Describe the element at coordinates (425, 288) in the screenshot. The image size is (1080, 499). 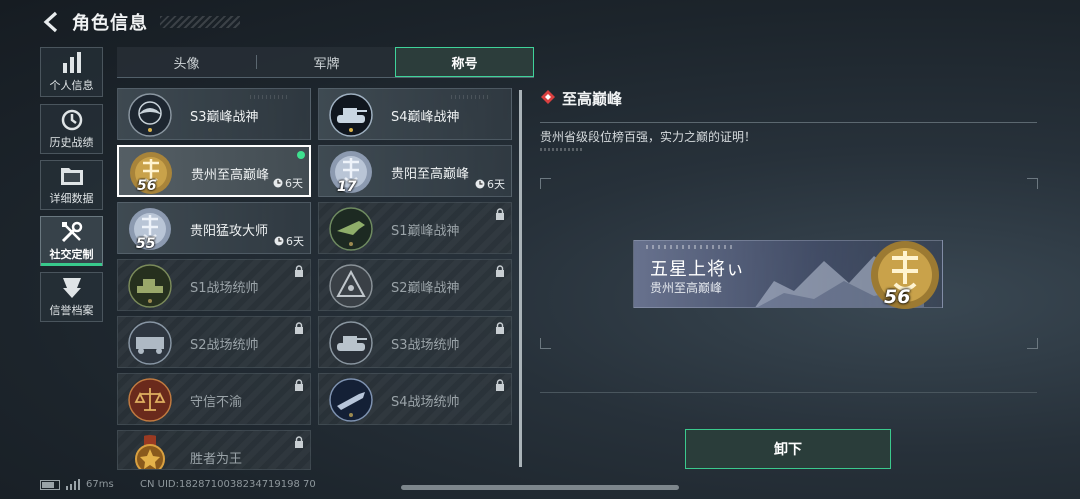
I see `title-name: S2巅峰战神` at that location.